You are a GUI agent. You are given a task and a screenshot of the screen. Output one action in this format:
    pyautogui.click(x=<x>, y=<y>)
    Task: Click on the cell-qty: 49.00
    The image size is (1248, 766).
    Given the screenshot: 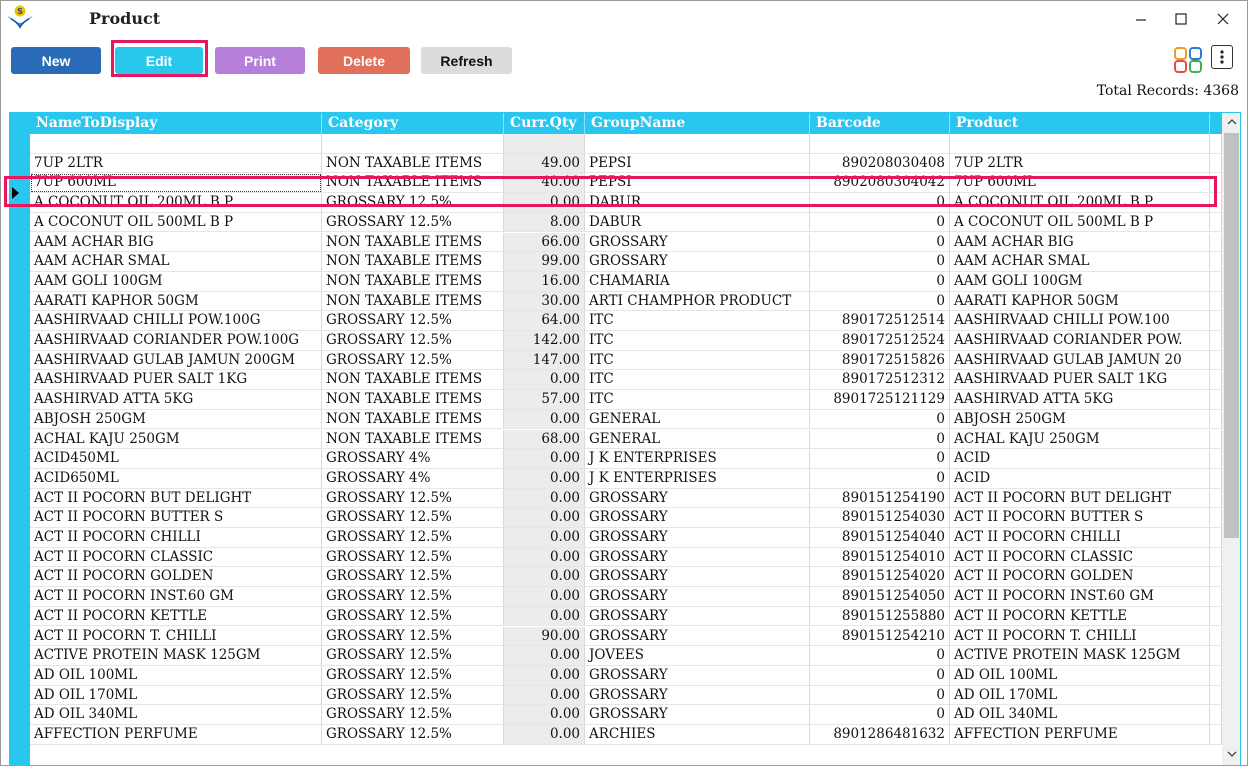 What is the action you would take?
    pyautogui.click(x=544, y=163)
    